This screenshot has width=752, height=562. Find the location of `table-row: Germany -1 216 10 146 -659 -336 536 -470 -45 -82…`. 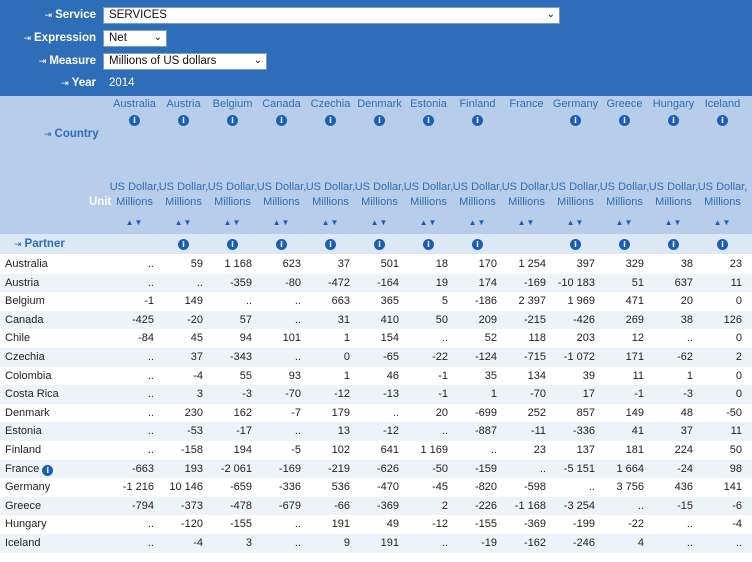

table-row: Germany -1 216 10 146 -659 -336 536 -470 -45 -82… is located at coordinates (376, 487).